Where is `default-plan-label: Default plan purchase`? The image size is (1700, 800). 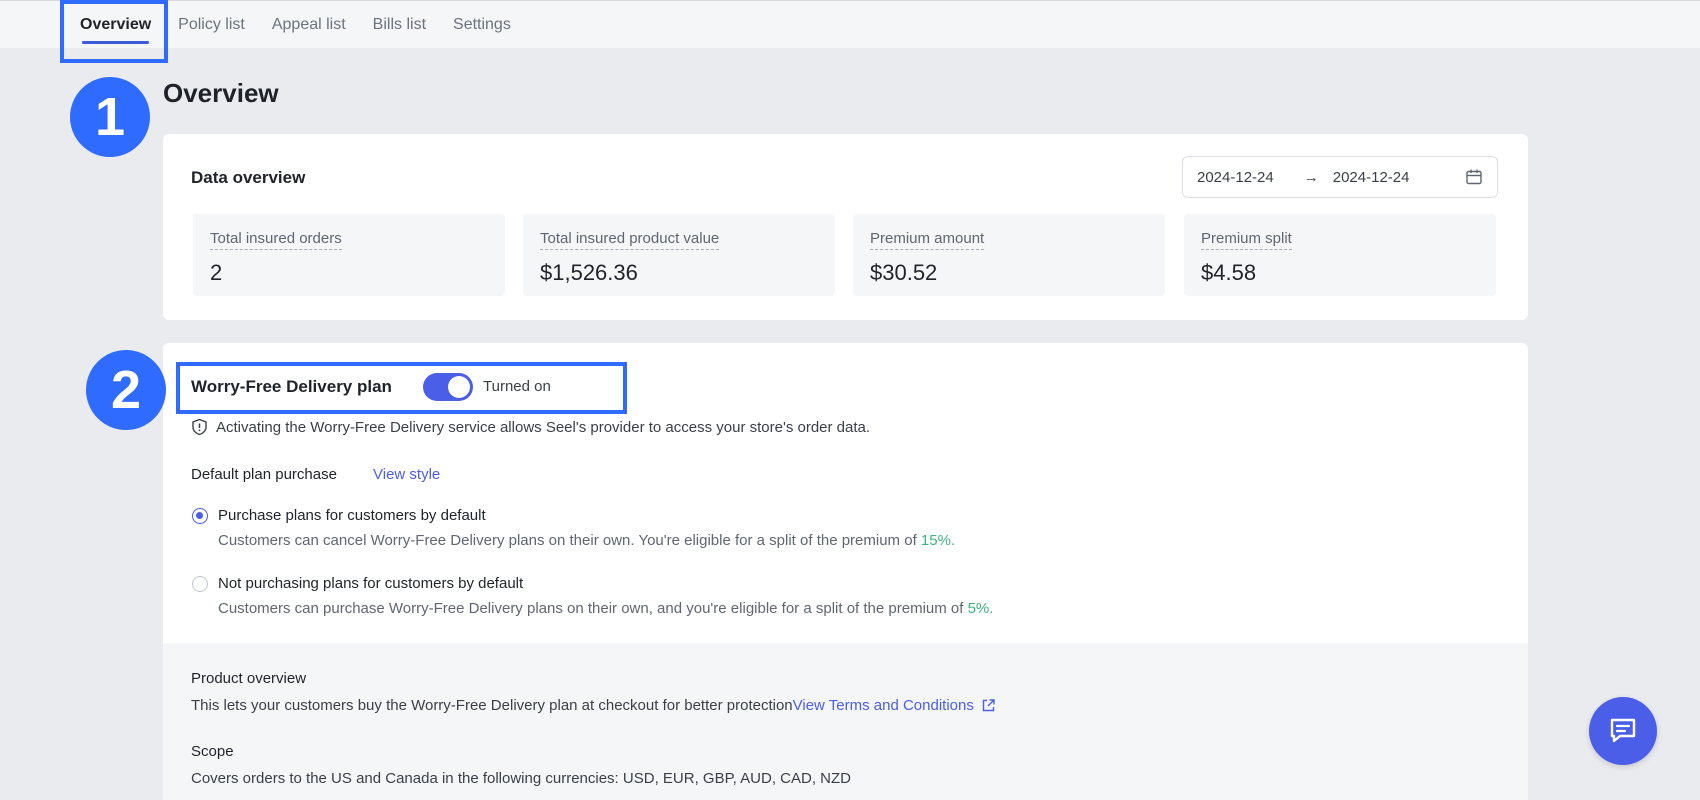 default-plan-label: Default plan purchase is located at coordinates (264, 474).